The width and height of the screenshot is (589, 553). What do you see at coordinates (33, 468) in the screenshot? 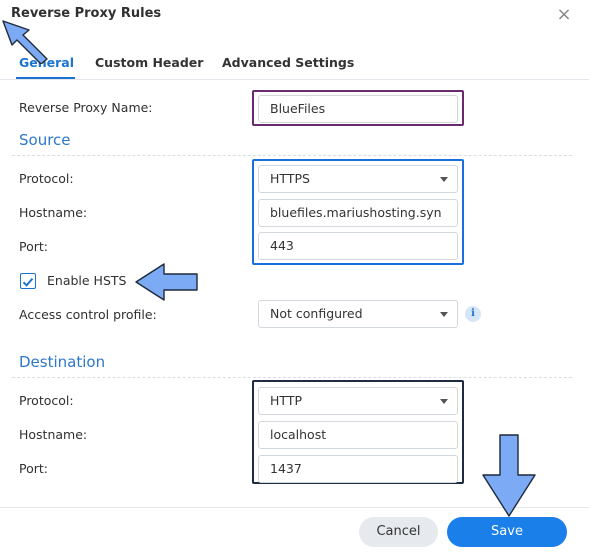
I see `destination-port-label: Port:` at bounding box center [33, 468].